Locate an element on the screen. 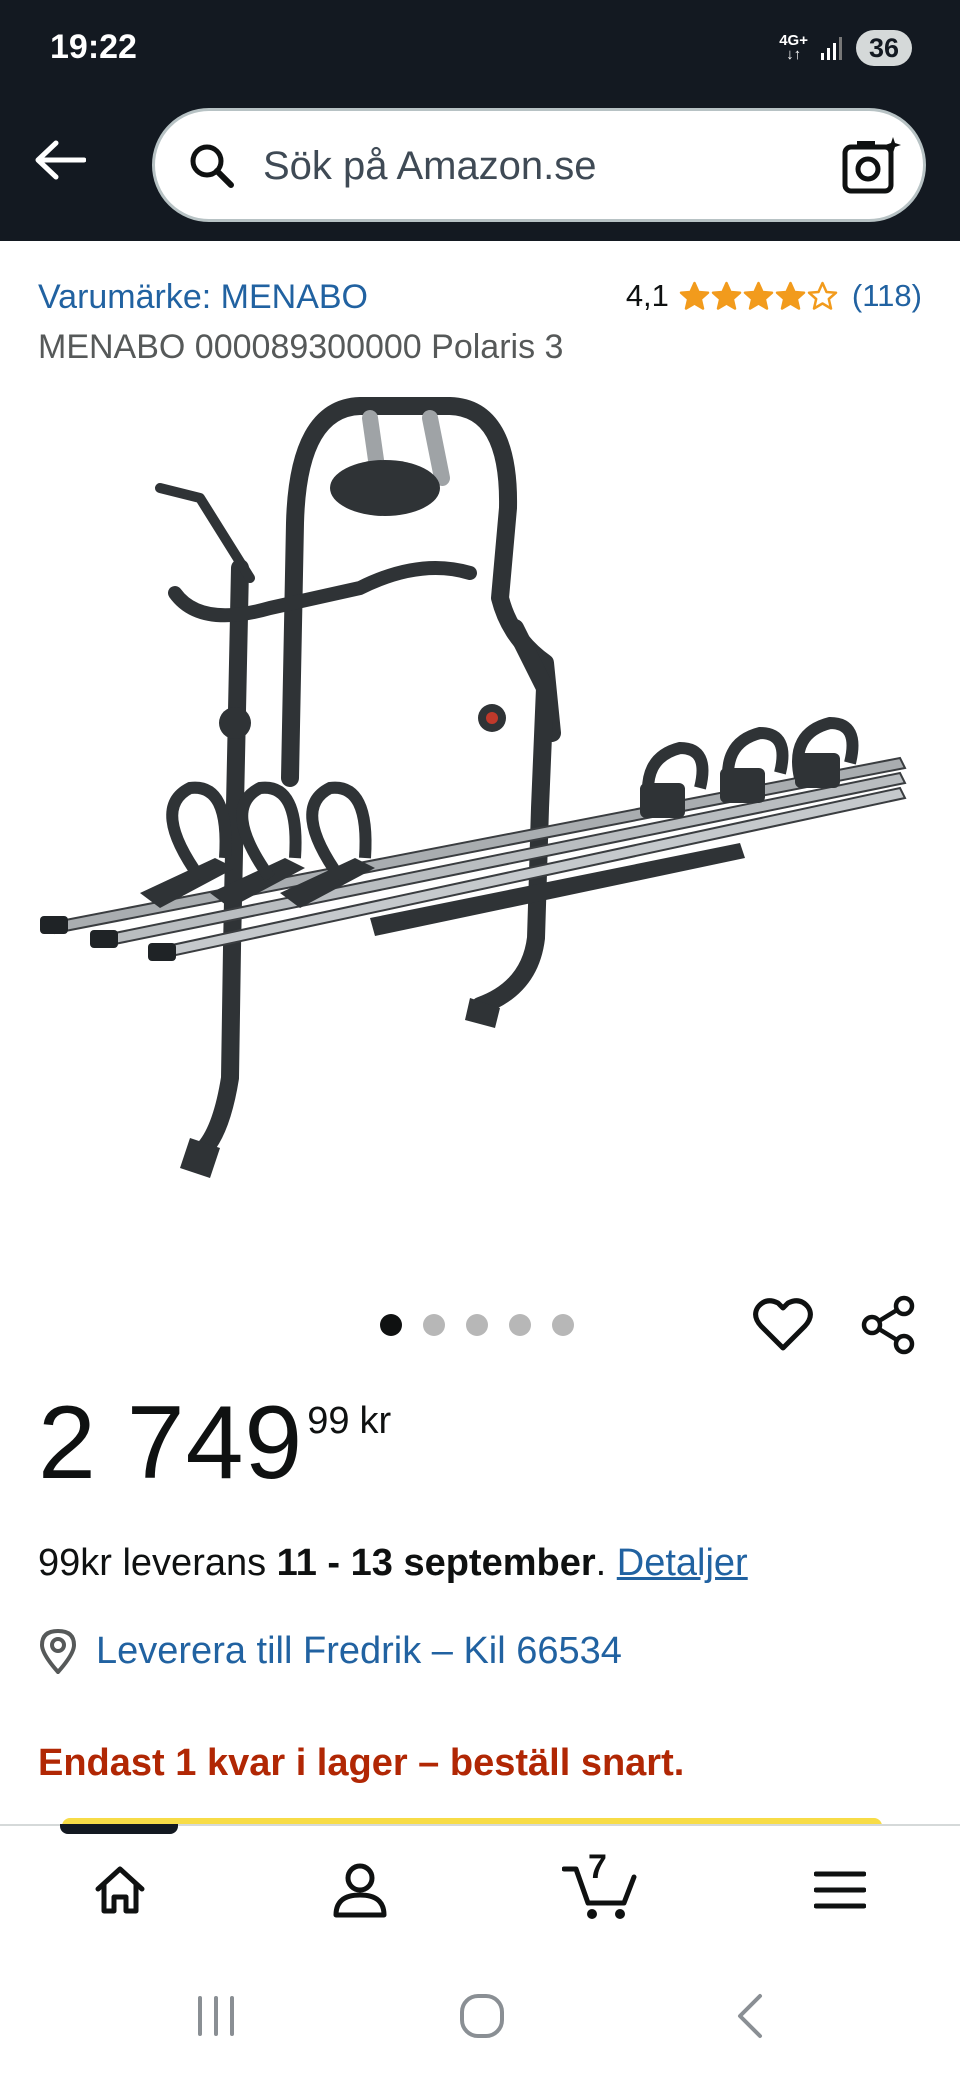 This screenshot has width=960, height=2080. location-link: Leverera till Fredrik – Kil 66534 is located at coordinates (359, 1651).